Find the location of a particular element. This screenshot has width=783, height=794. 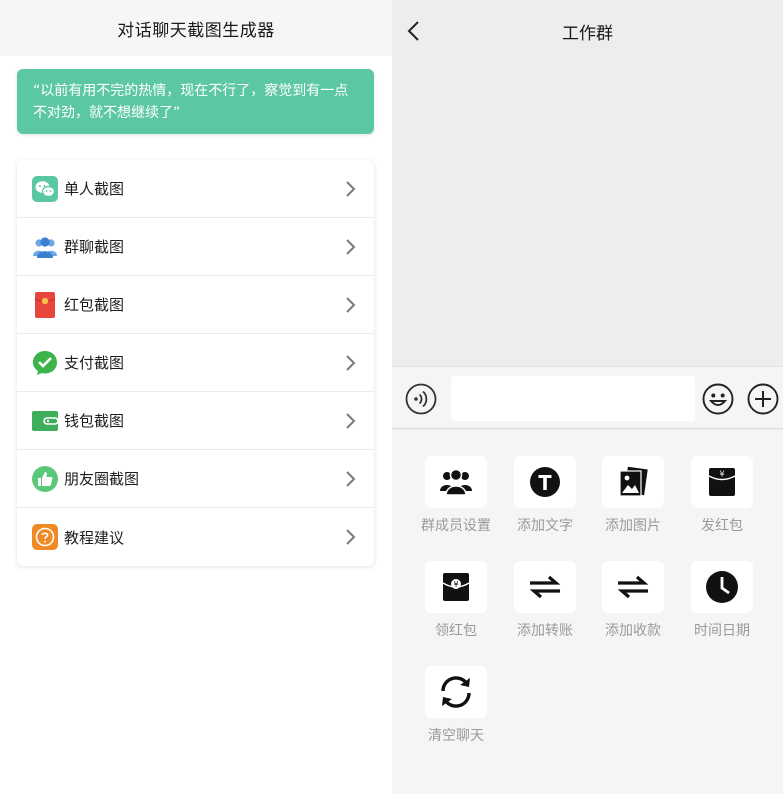

image-icon is located at coordinates (633, 481).